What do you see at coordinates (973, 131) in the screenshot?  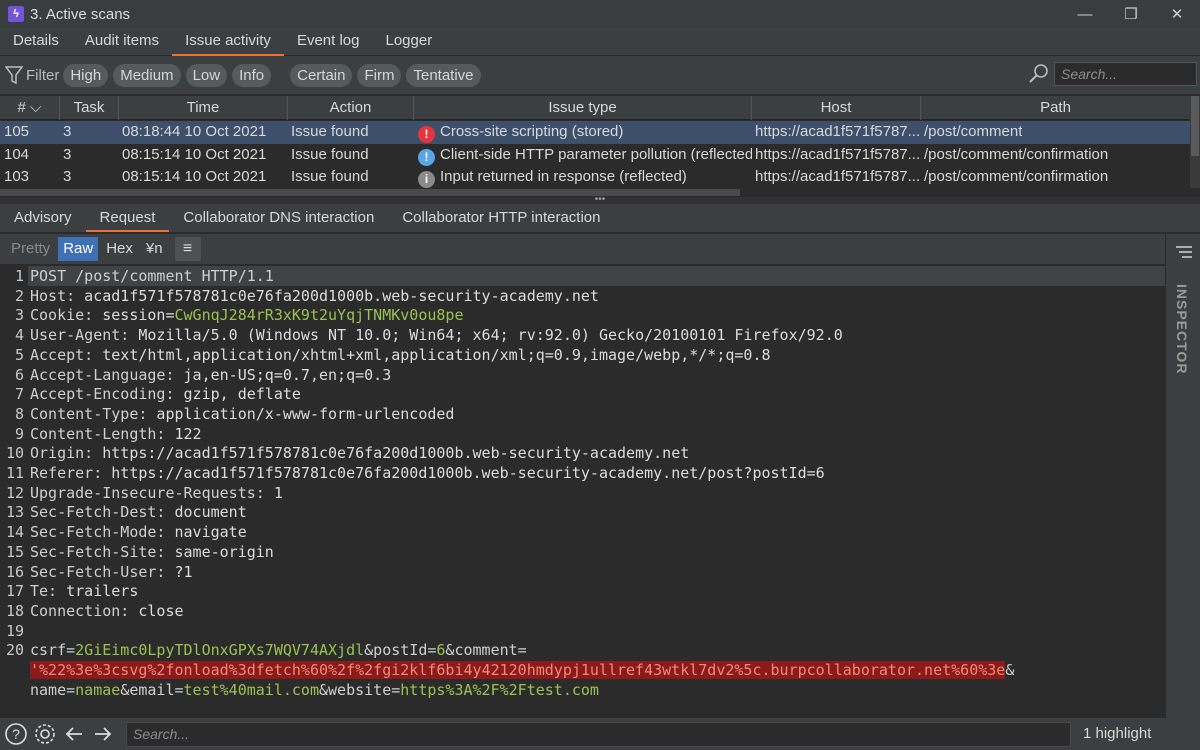 I see `cell-path: /post/comment` at bounding box center [973, 131].